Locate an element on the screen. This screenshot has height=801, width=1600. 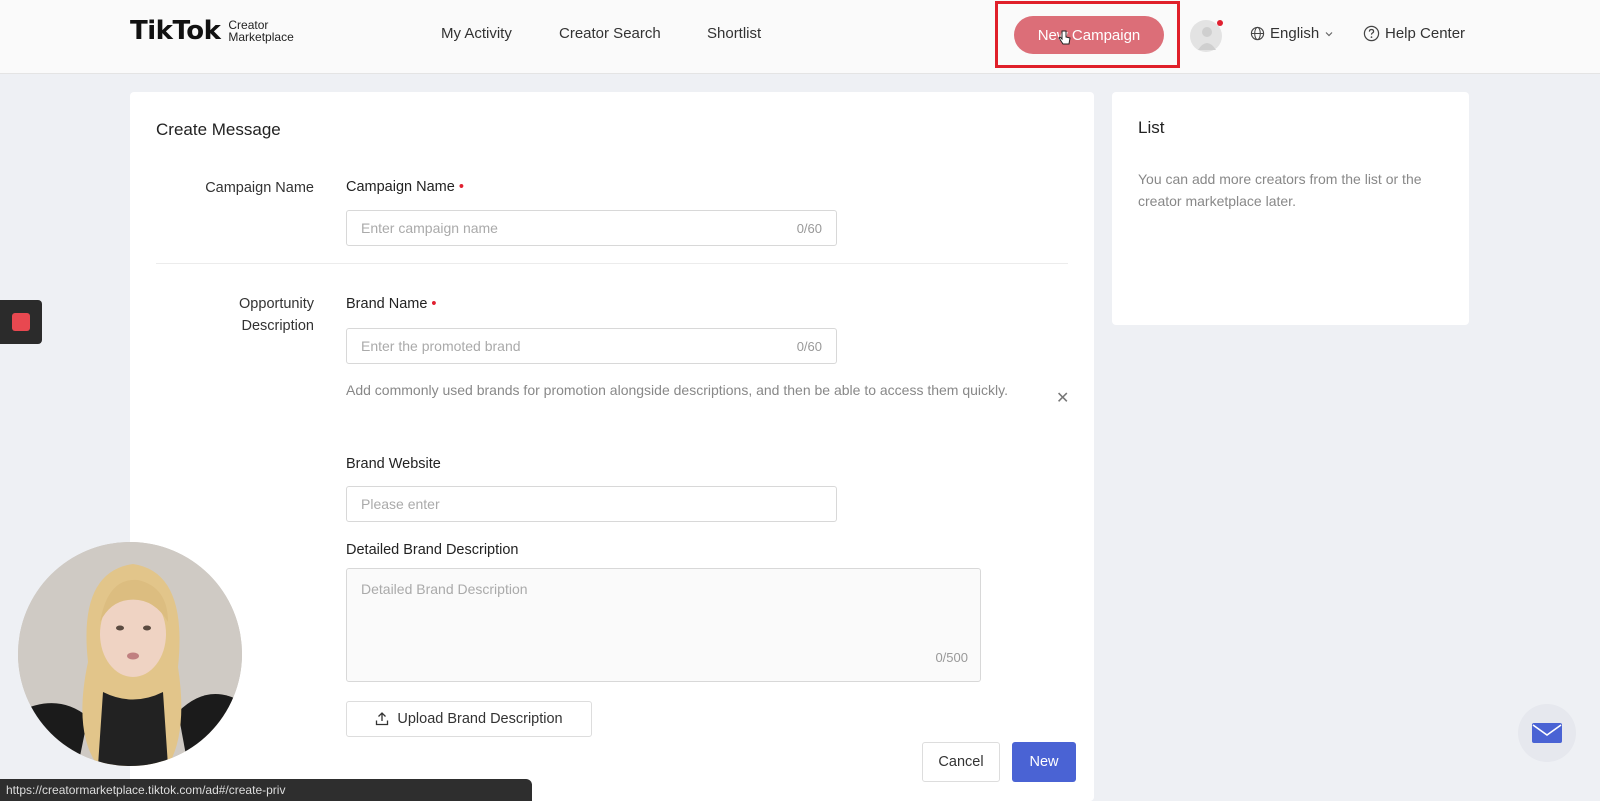
logo-subtitle: Creator Marketplace is located at coordinates (260, 31).